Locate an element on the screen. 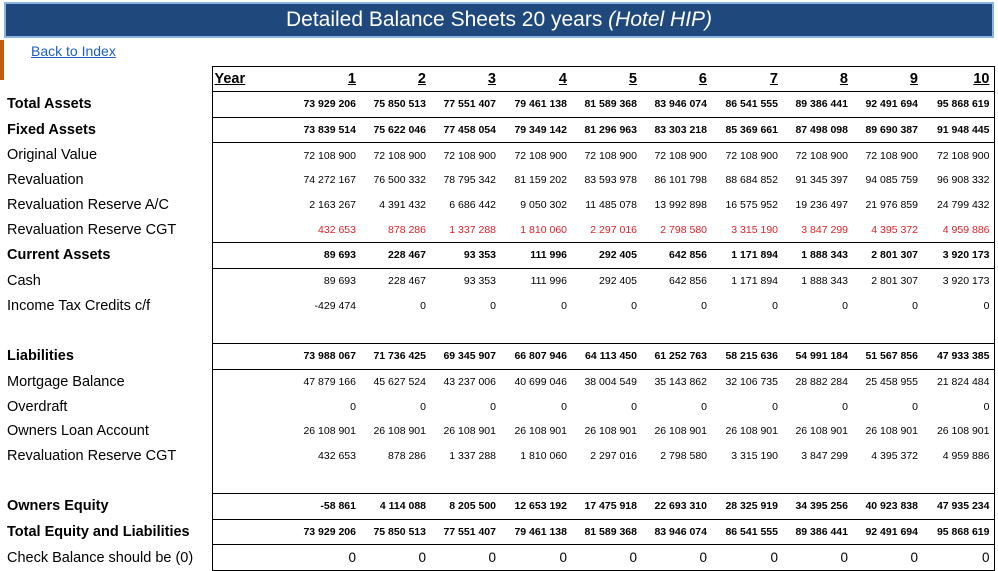 This screenshot has height=571, width=998. value-cell: 89 690 387 is located at coordinates (887, 130).